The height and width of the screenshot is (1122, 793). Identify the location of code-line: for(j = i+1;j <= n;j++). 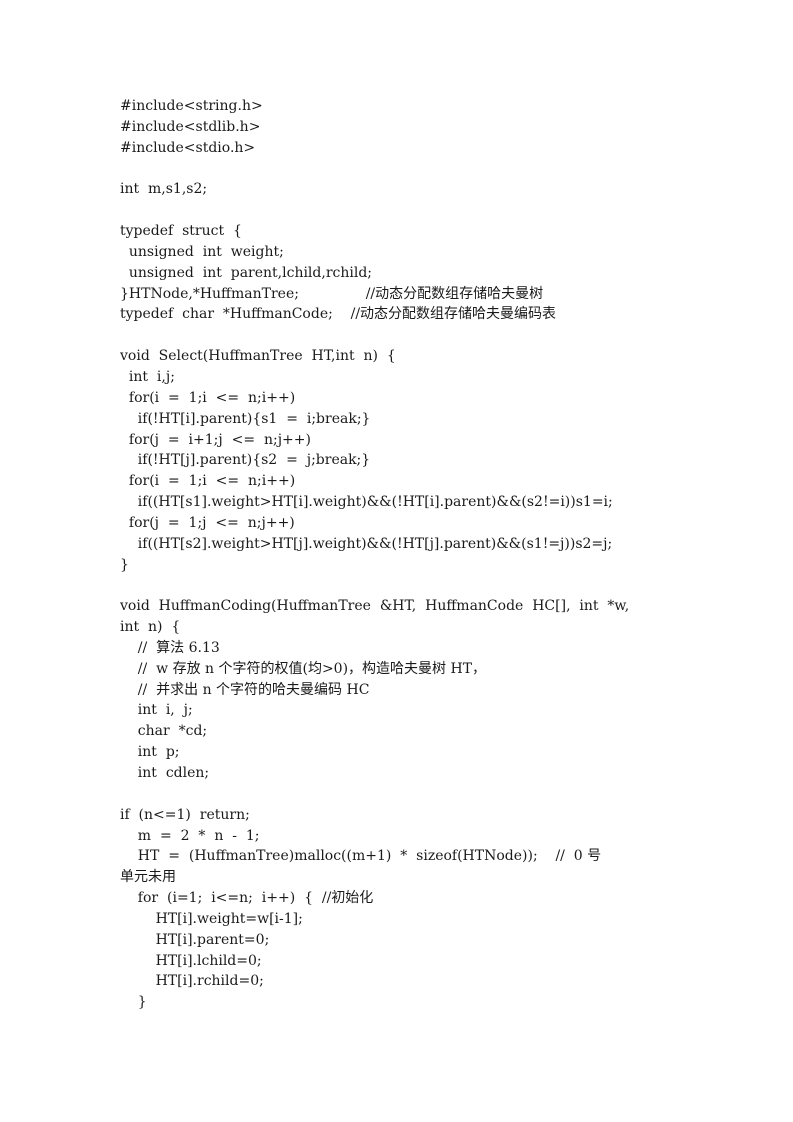
(215, 439).